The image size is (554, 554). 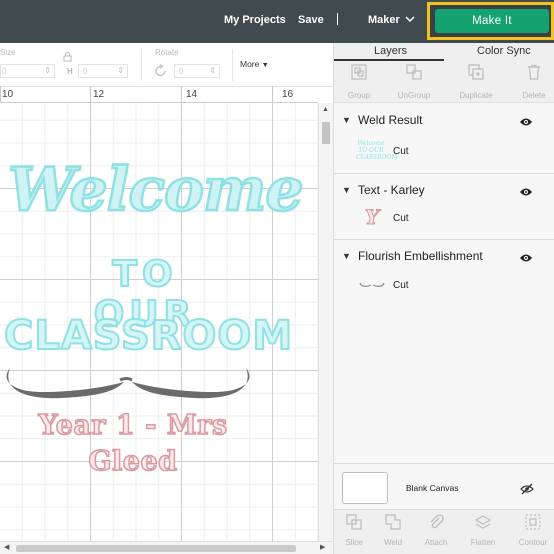 I want to click on rotate-label: Rotate, so click(x=167, y=52).